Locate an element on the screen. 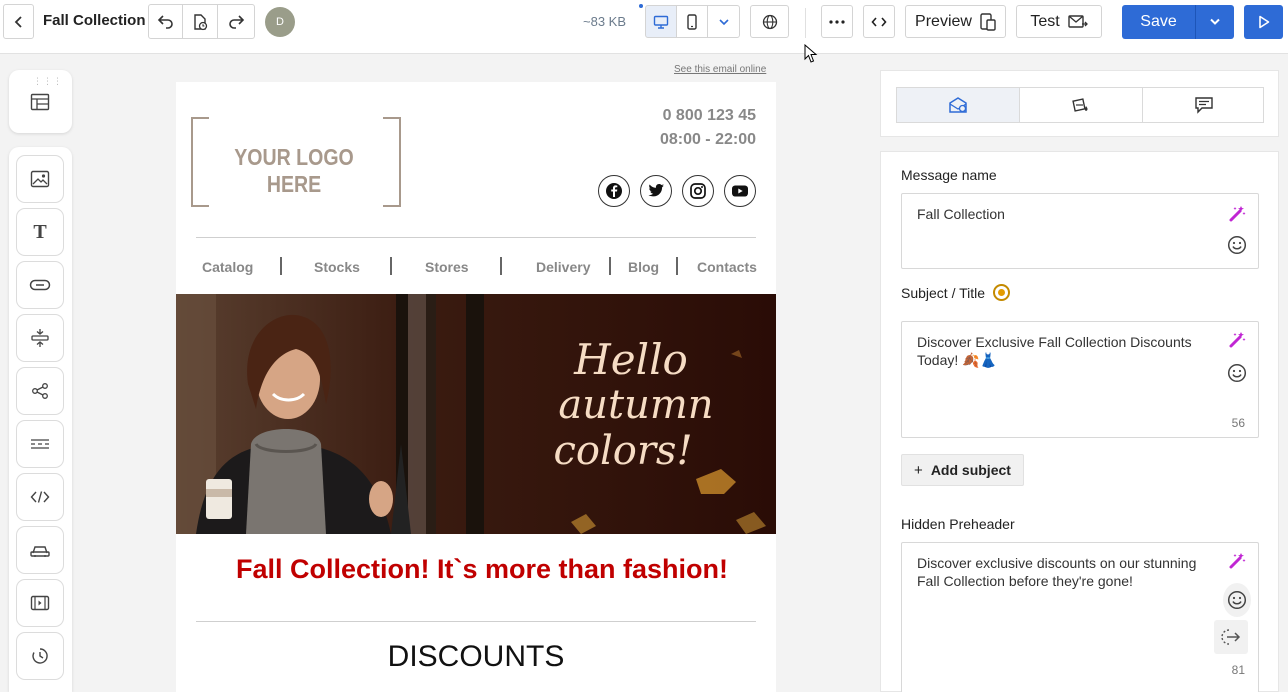 This screenshot has width=1288, height=692. desktop-view-button is located at coordinates (661, 21).